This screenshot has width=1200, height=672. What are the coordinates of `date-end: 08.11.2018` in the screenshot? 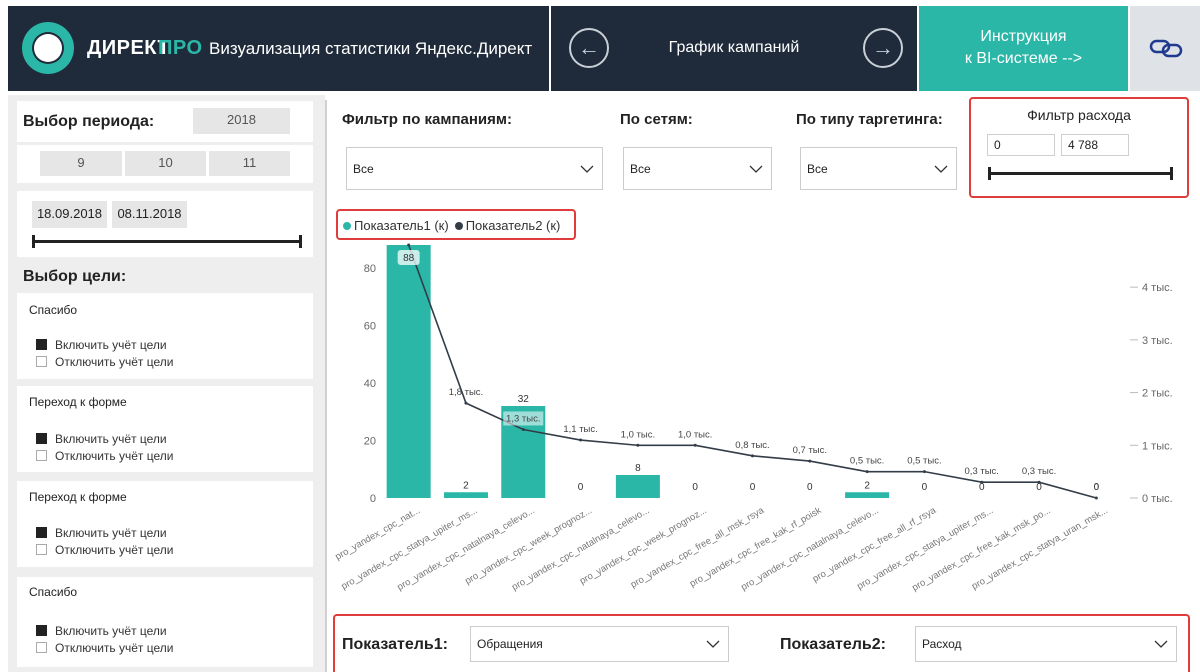 It's located at (149, 214).